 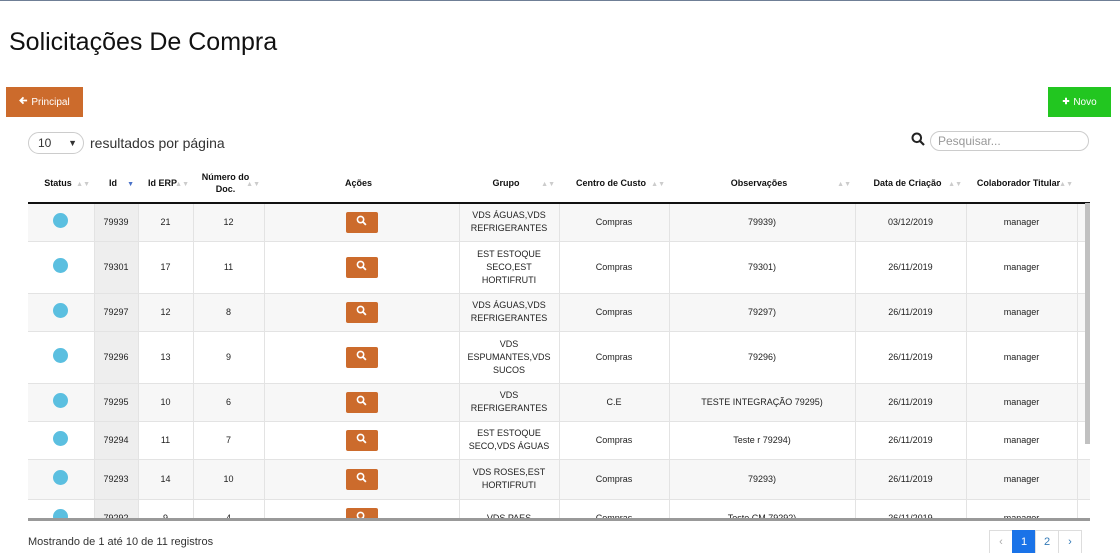 I want to click on group-cell: VDS REFRIGERANTES, so click(x=509, y=401).